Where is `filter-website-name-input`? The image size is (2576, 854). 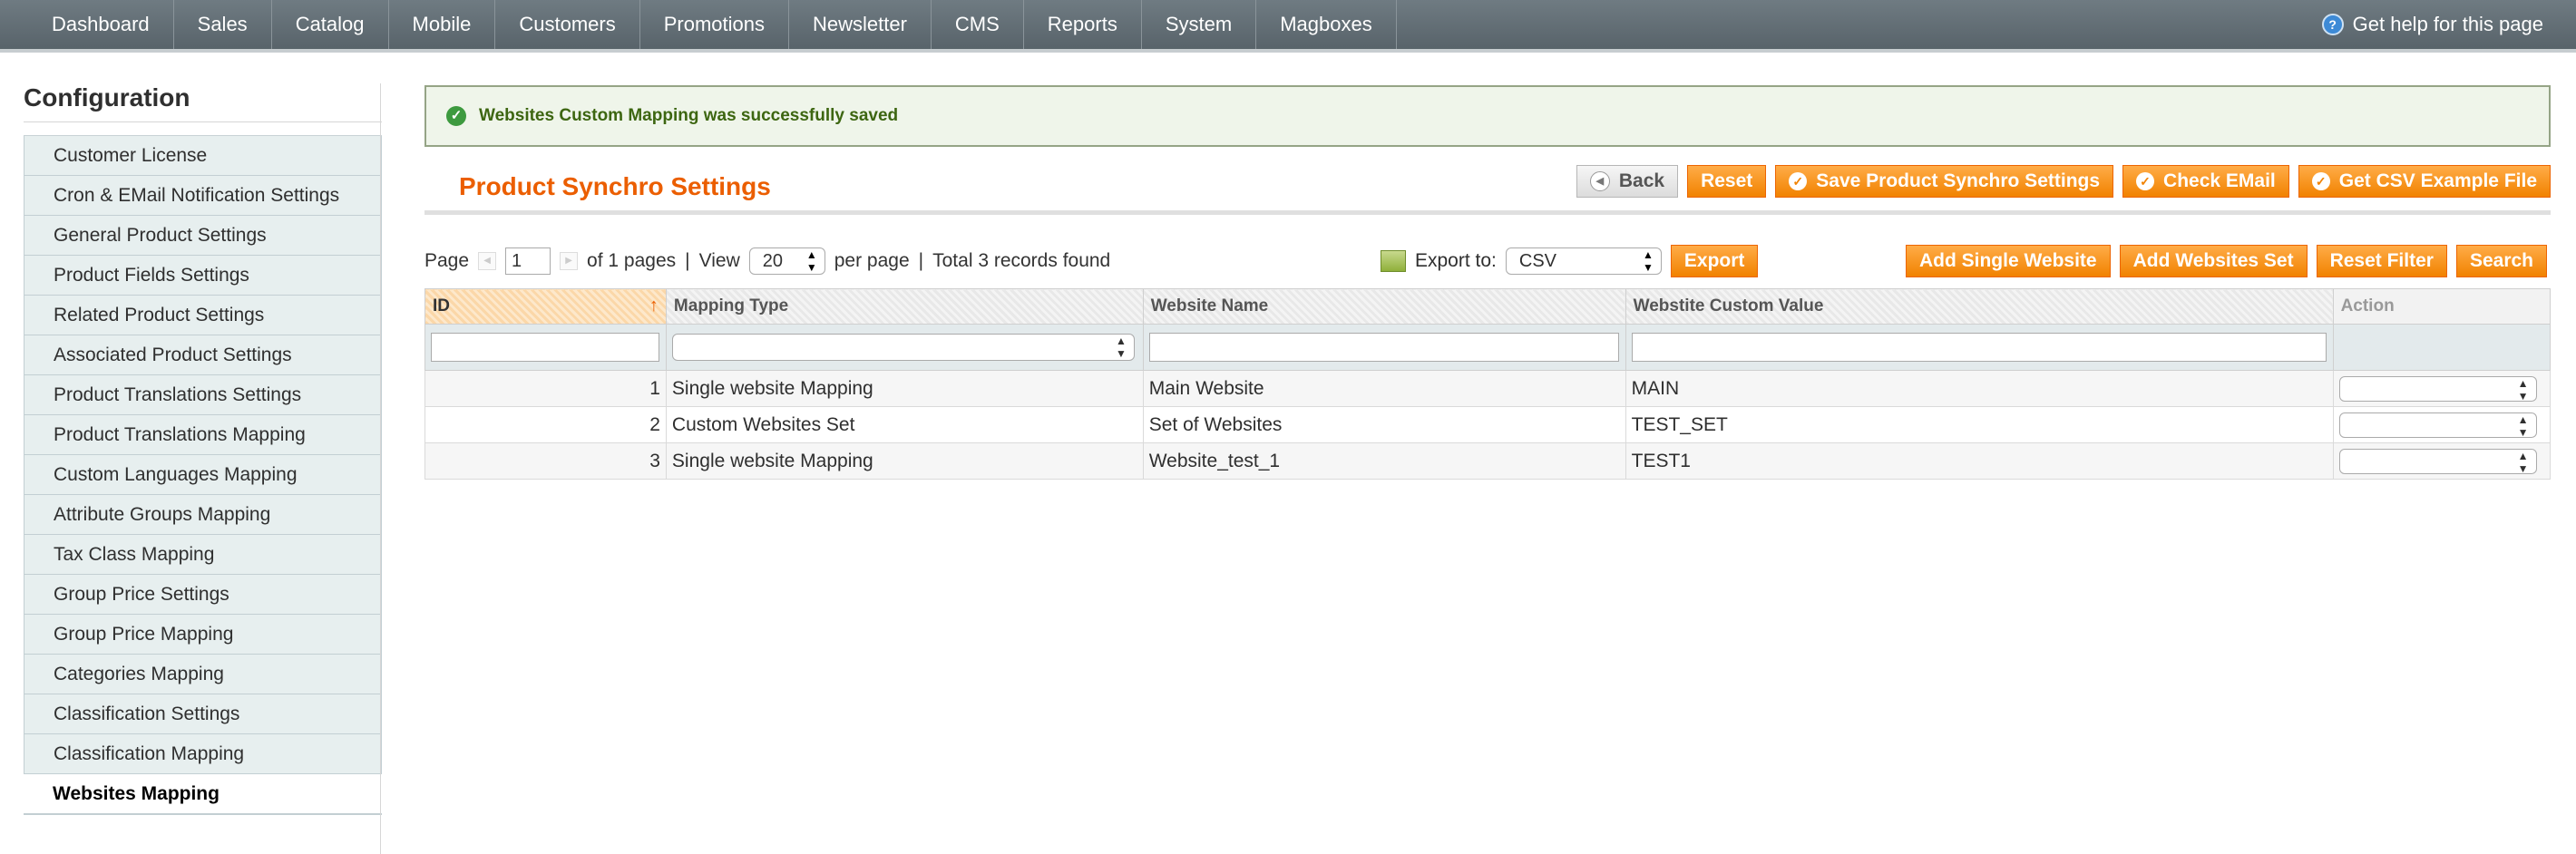
filter-website-name-input is located at coordinates (1383, 347).